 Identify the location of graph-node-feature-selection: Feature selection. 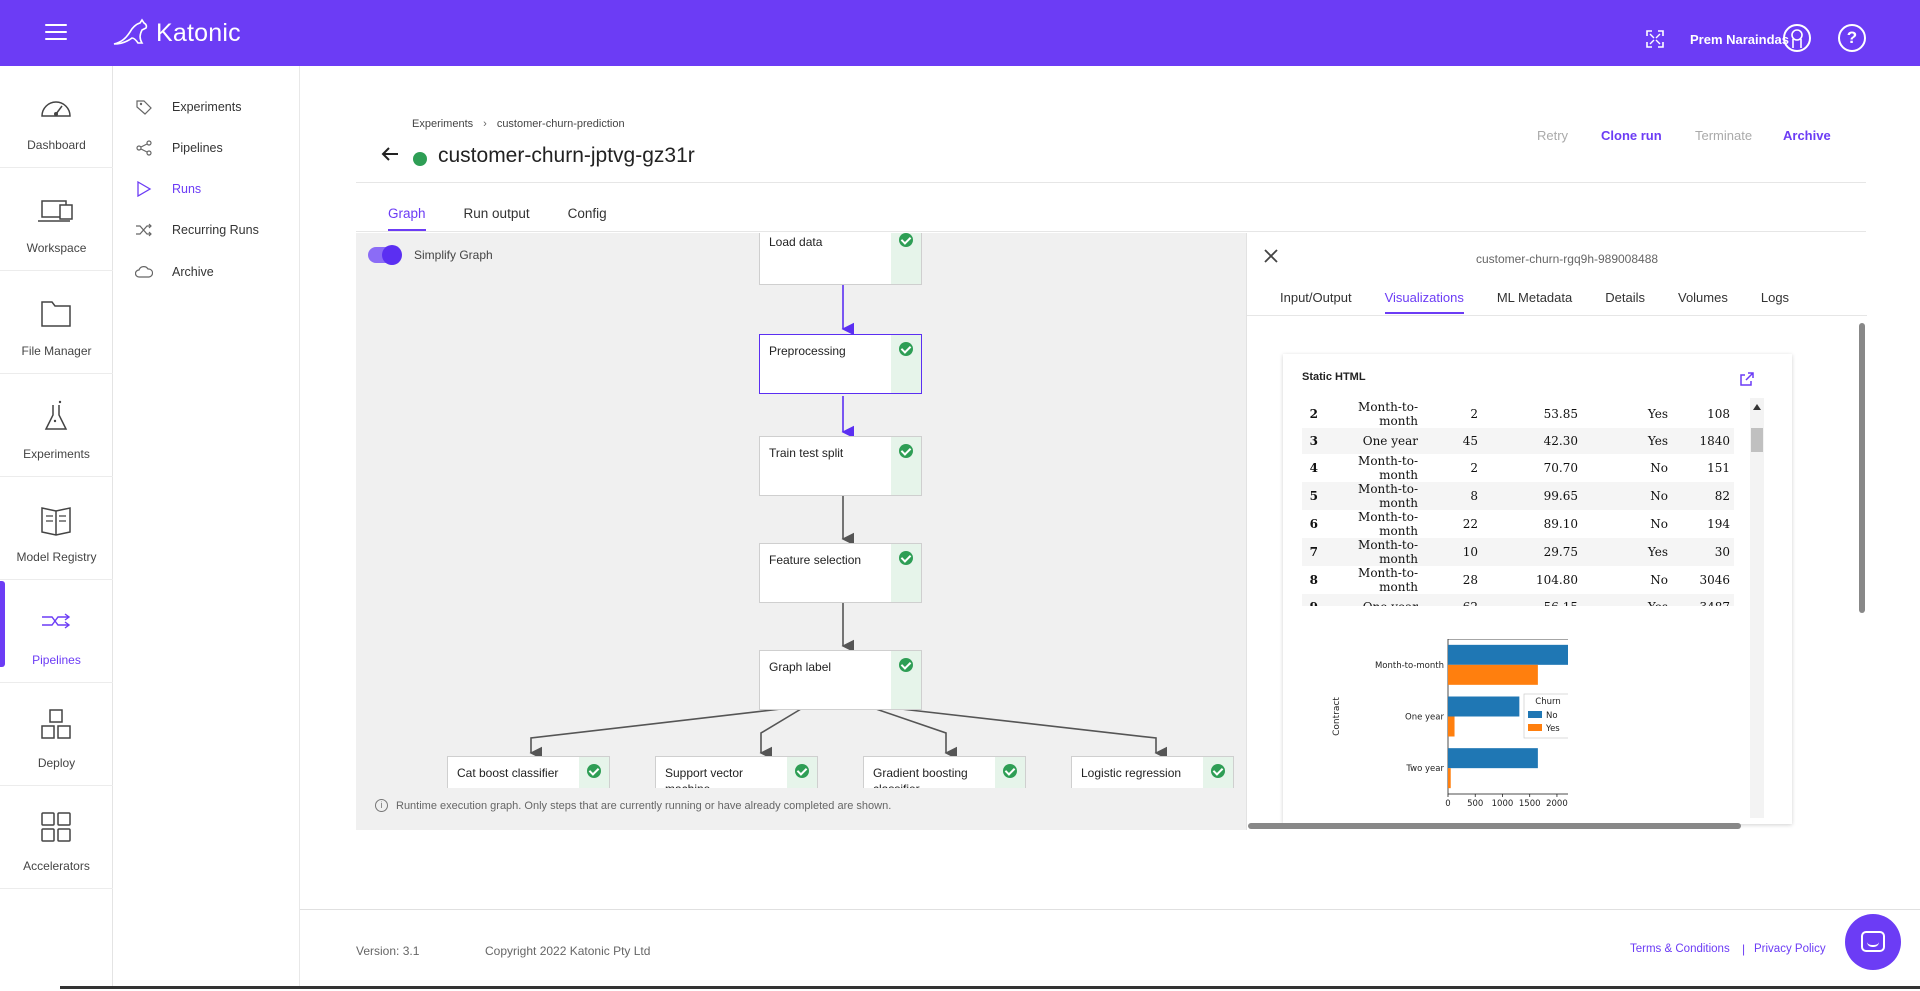
(840, 573).